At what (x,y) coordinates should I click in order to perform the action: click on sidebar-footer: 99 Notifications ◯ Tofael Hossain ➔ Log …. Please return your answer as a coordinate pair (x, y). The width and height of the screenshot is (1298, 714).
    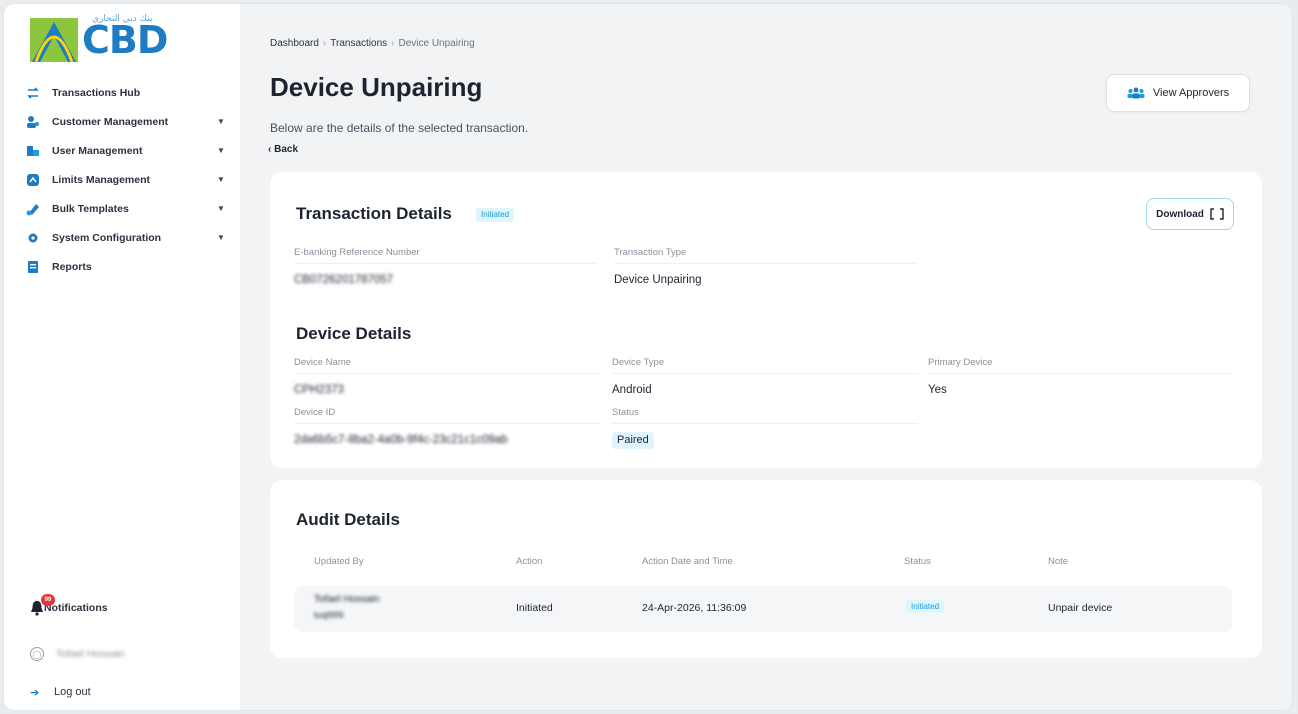
    Looking at the image, I should click on (130, 648).